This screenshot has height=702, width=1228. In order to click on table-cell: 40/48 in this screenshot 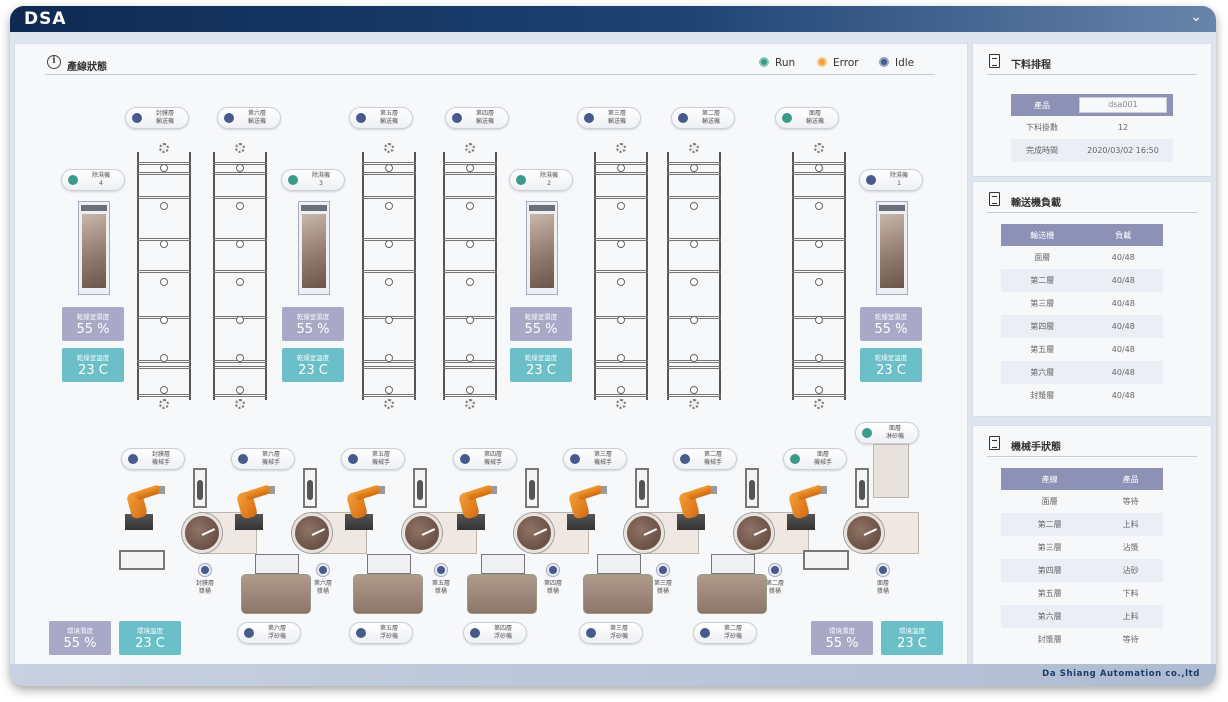, I will do `click(1123, 257)`.